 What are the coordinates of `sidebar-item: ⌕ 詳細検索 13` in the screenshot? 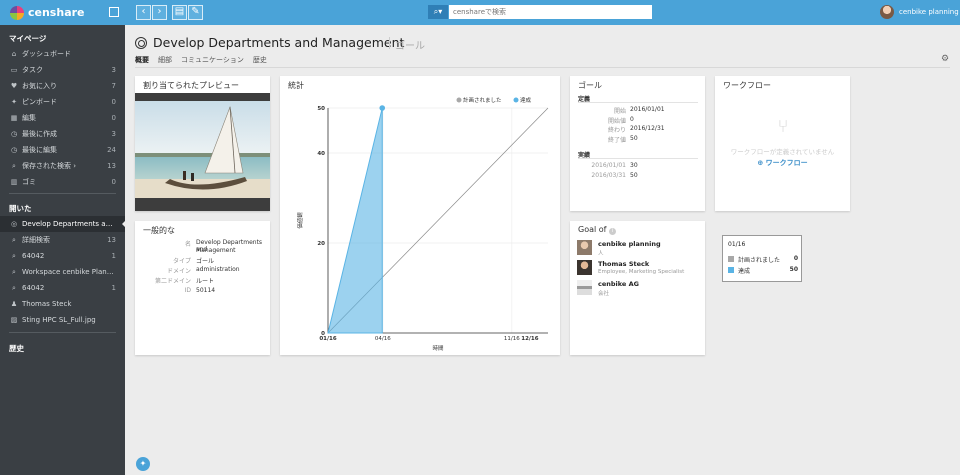 It's located at (62, 240).